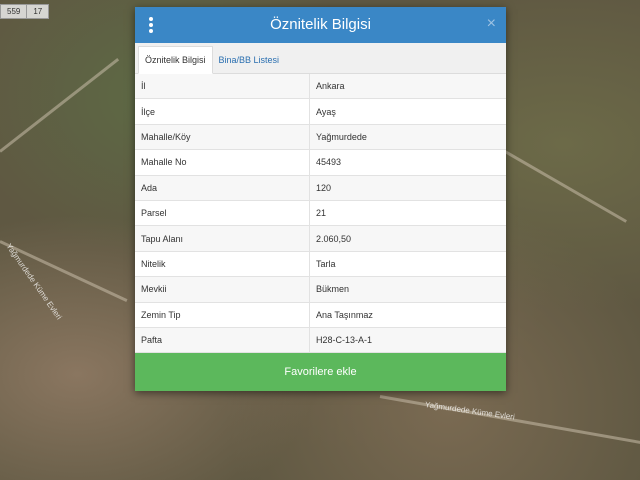  Describe the element at coordinates (249, 60) in the screenshot. I see `tab-building-list: Bina/BB Listesi` at that location.